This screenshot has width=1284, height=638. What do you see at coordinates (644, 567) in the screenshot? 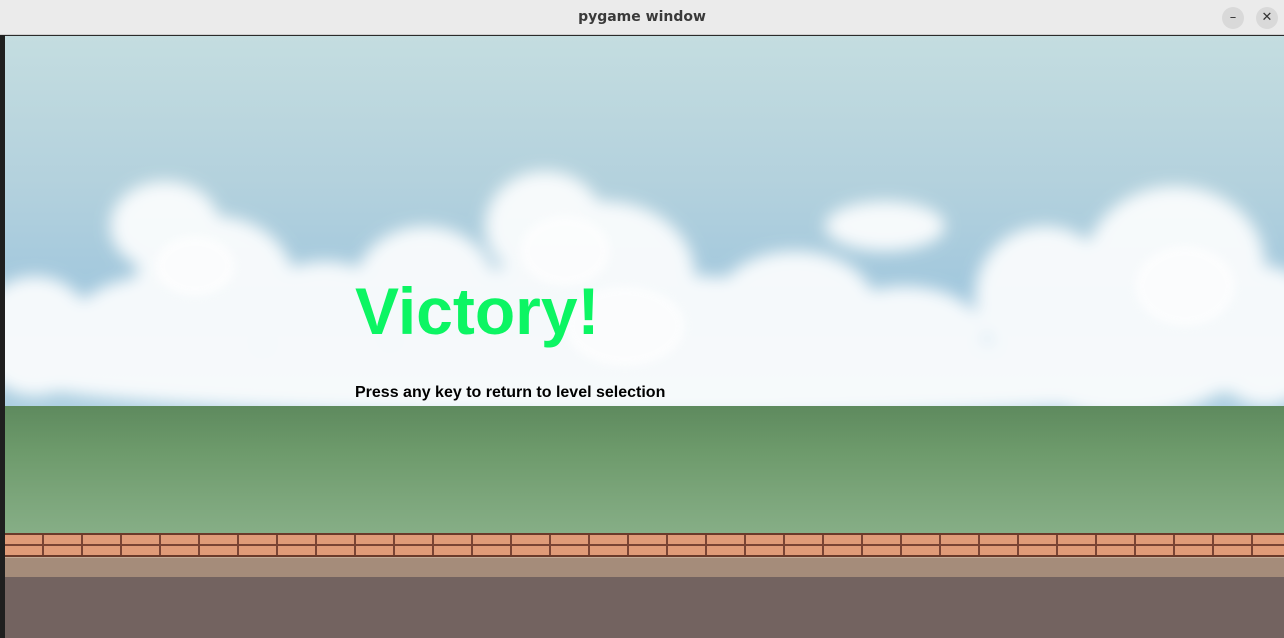
I see `stone-ledge` at bounding box center [644, 567].